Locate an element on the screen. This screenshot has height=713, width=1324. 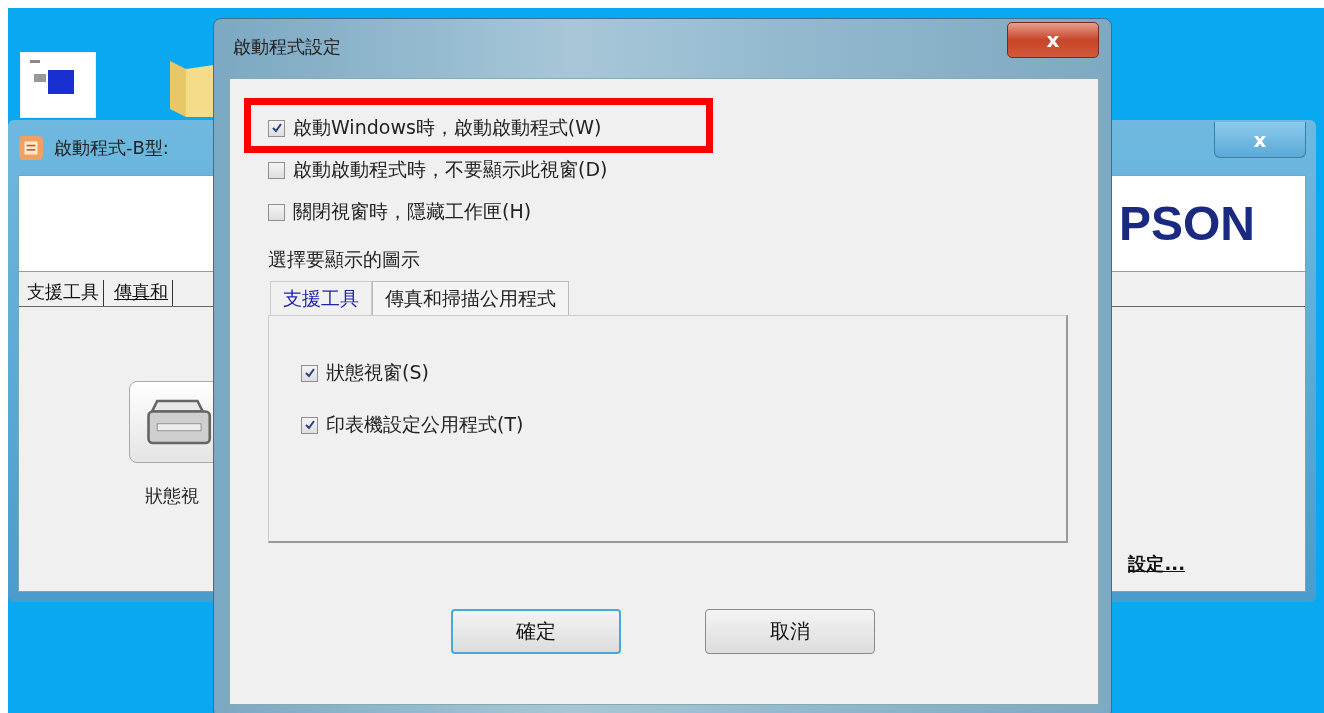
dialog-title: 啟動程式設定 is located at coordinates (286, 46).